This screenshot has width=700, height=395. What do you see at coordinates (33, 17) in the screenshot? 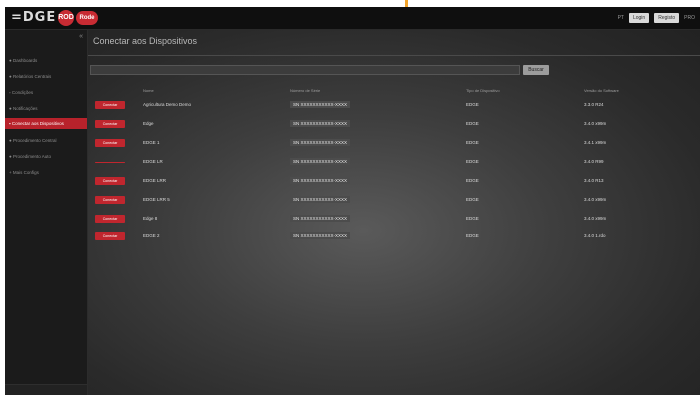
I see `edge-logo: =DGE` at bounding box center [33, 17].